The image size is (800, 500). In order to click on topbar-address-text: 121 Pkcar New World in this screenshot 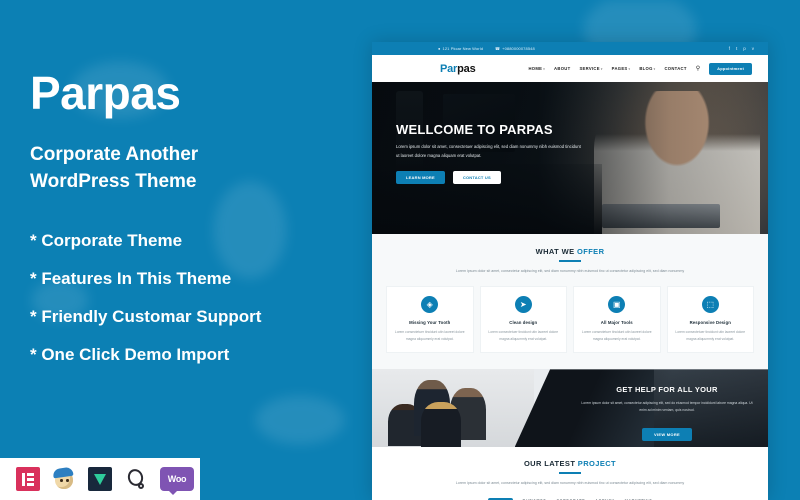, I will do `click(463, 48)`.